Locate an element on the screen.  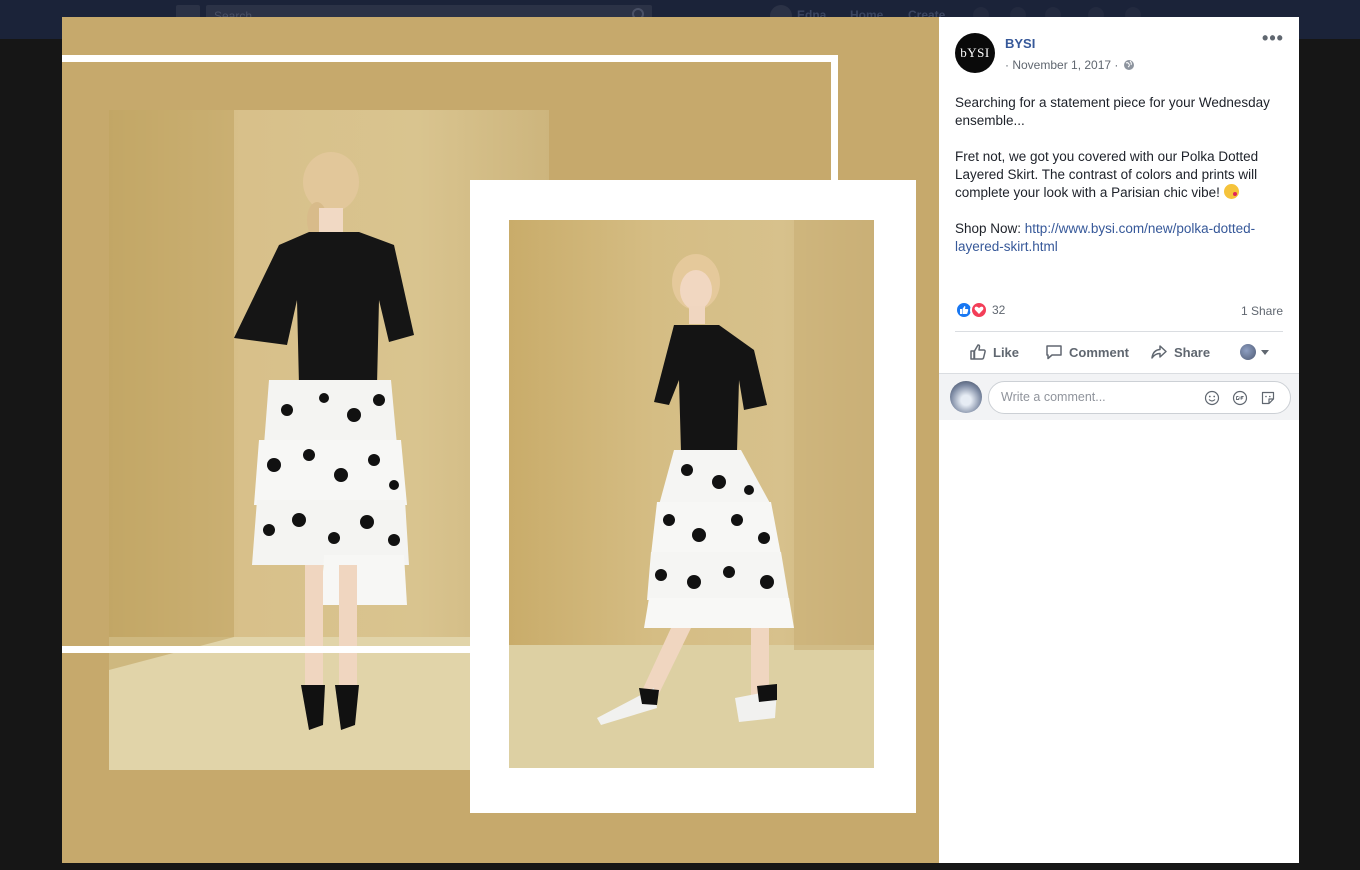
globe-icon is located at coordinates (1129, 65).